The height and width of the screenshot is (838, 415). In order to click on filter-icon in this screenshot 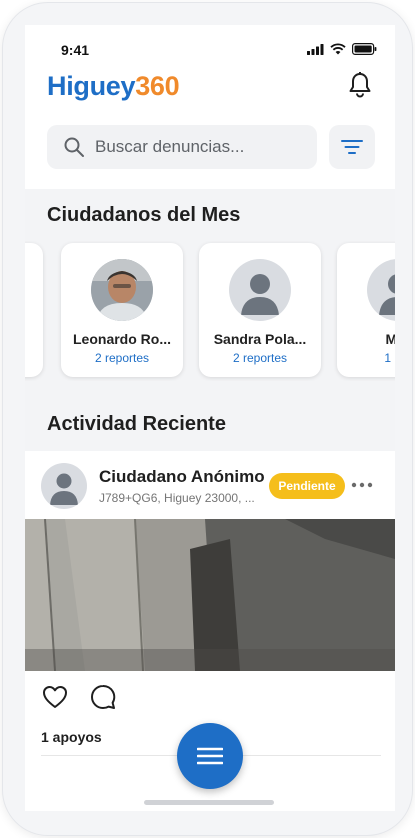, I will do `click(352, 147)`.